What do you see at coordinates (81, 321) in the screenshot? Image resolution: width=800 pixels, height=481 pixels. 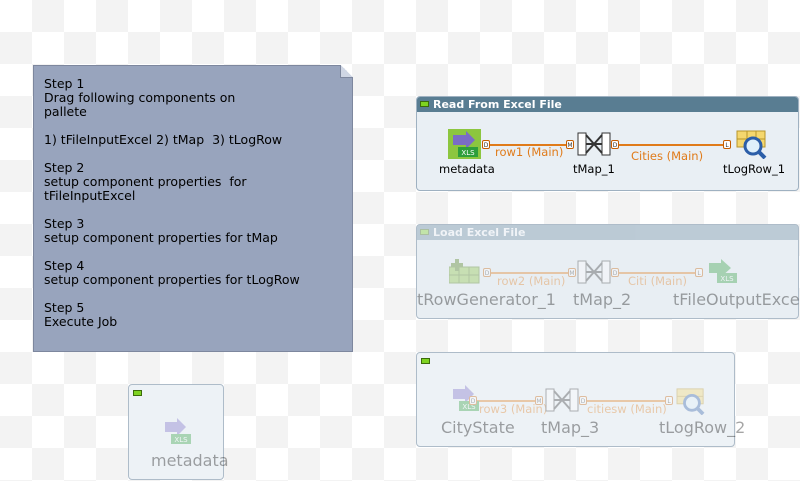 I see `note-line: Execute Job` at bounding box center [81, 321].